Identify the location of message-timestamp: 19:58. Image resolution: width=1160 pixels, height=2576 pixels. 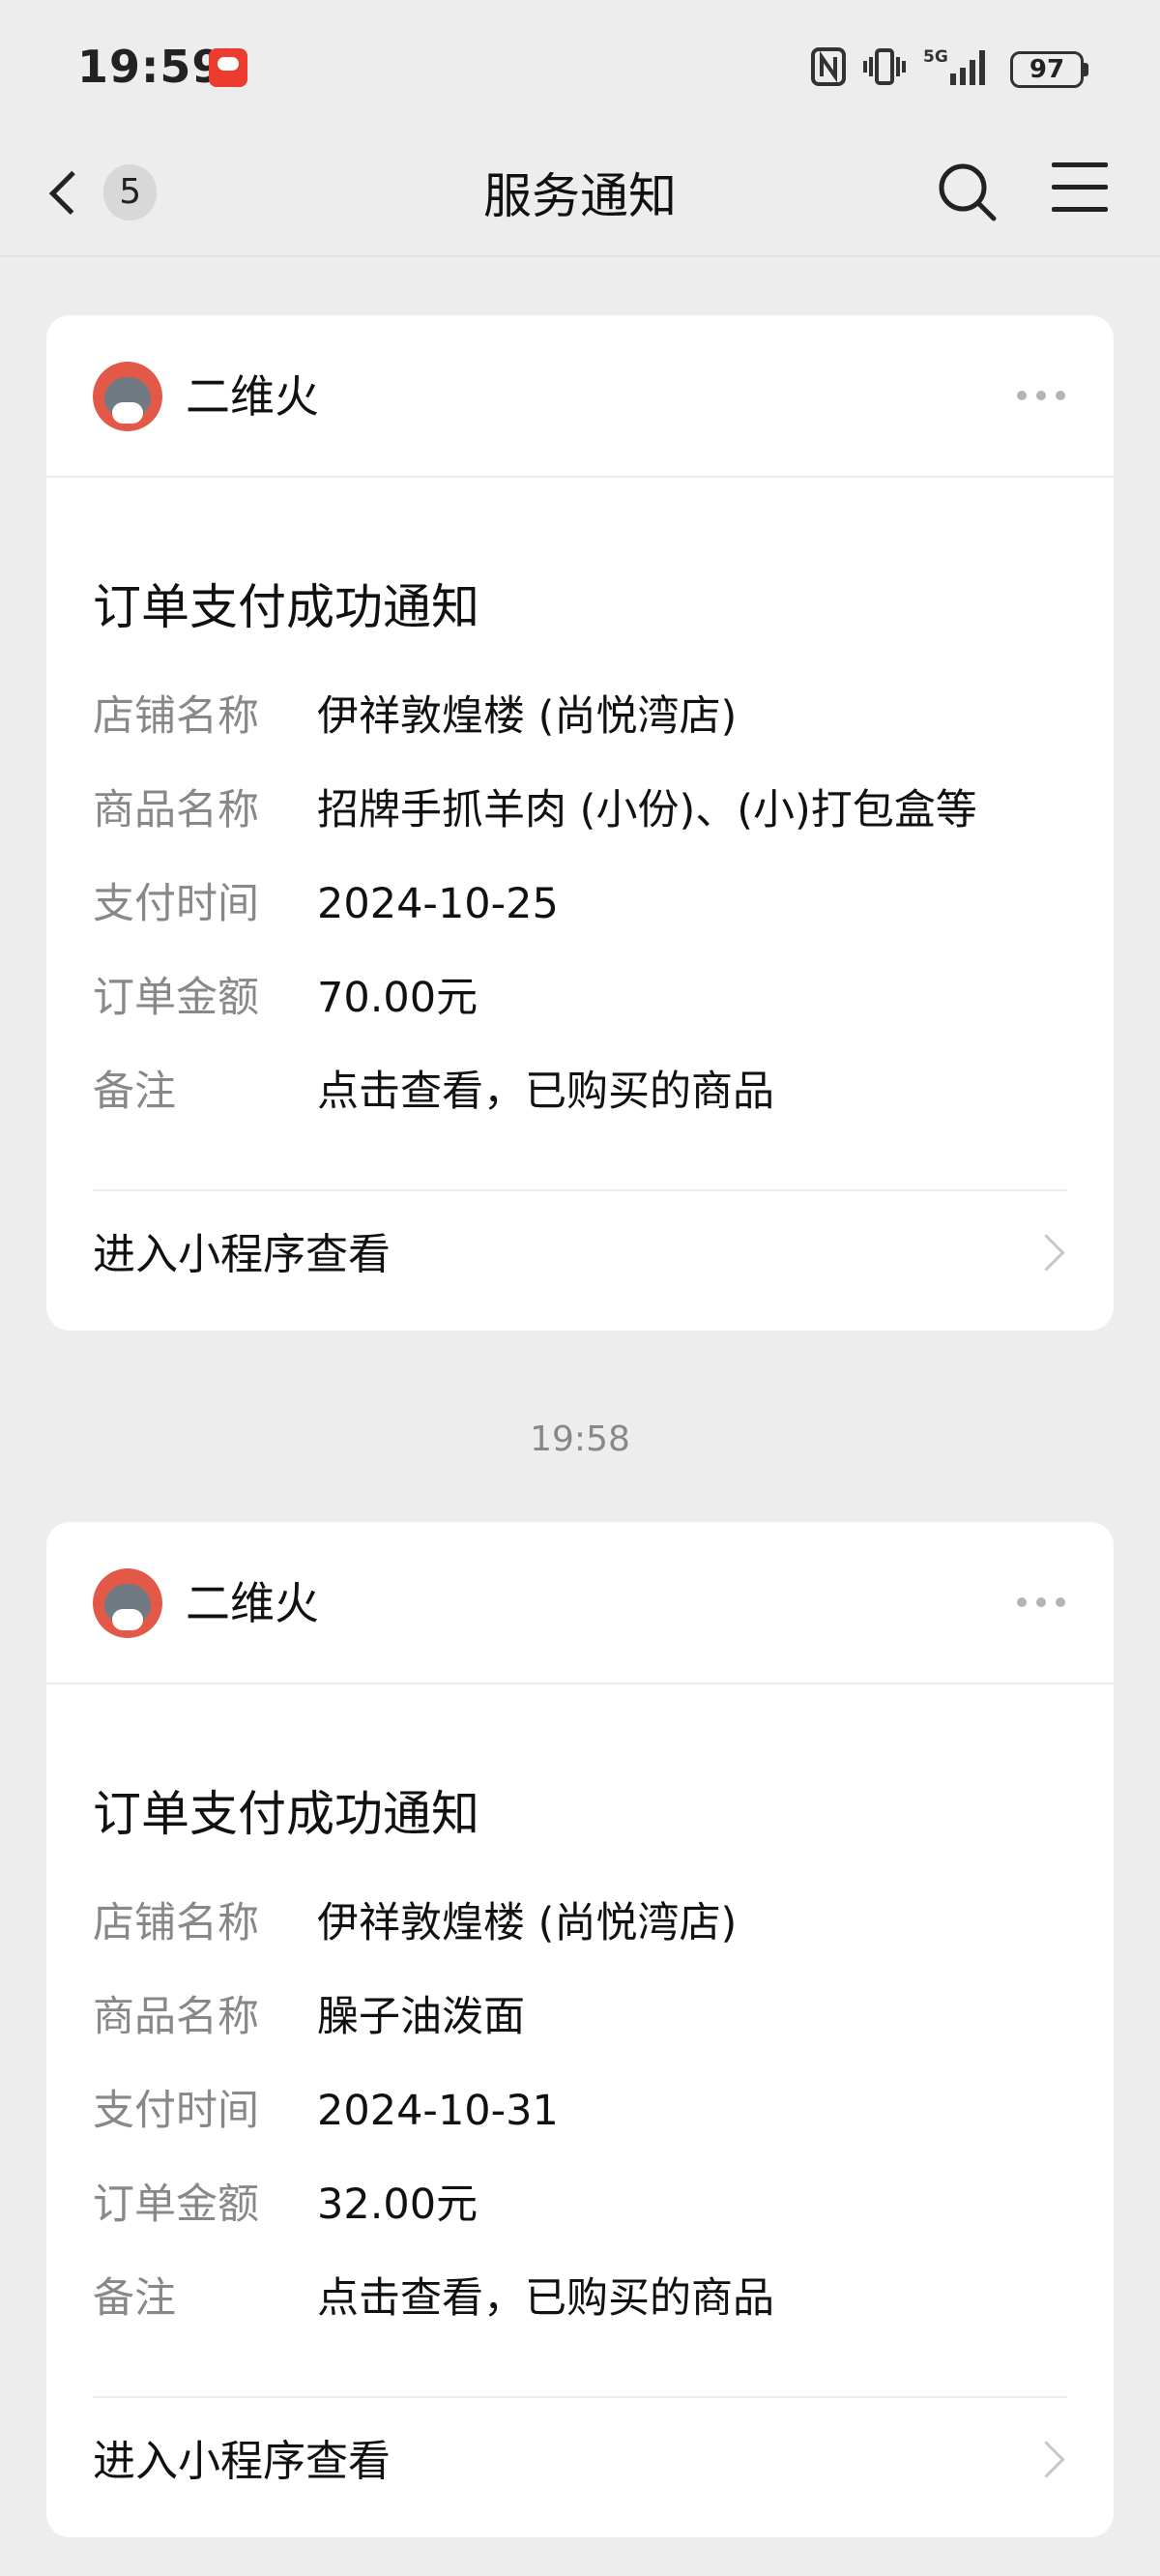
(580, 1439).